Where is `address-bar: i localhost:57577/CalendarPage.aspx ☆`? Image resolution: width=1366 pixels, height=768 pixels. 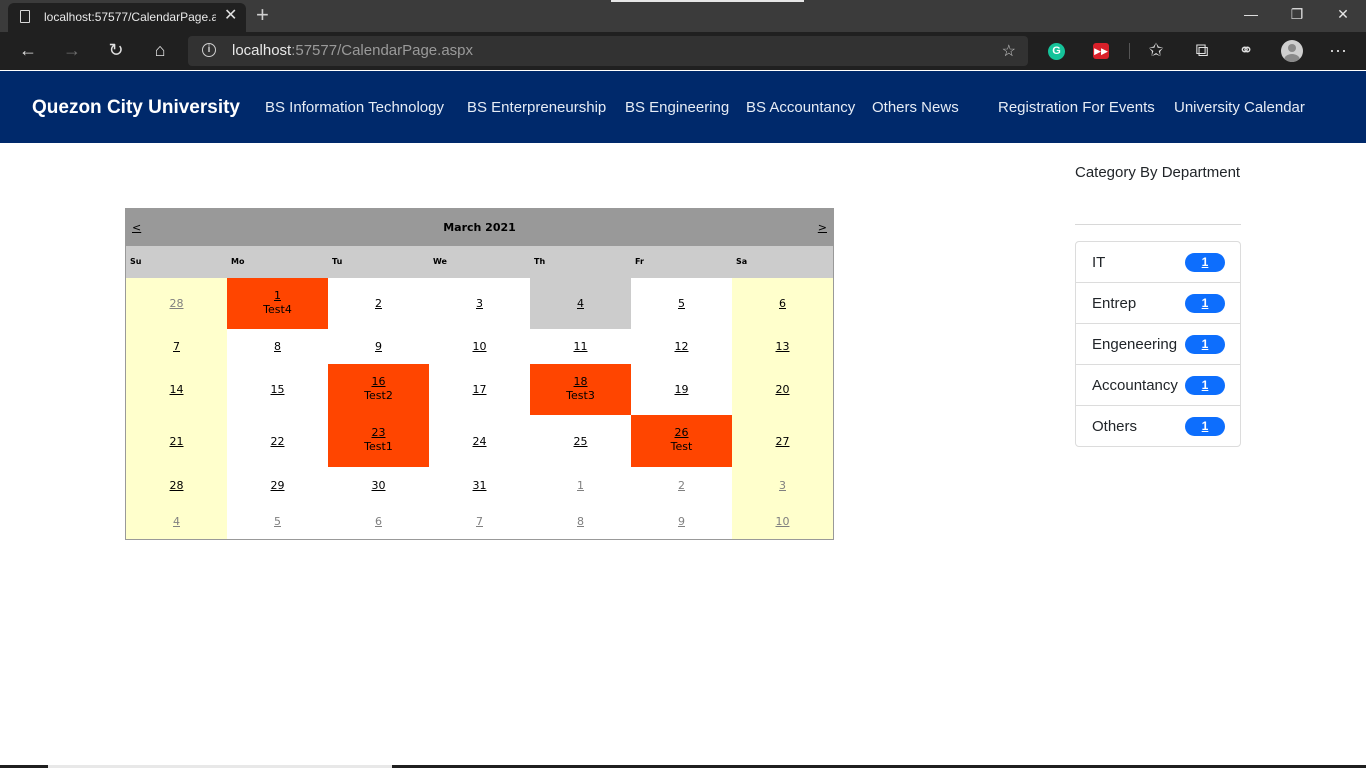
address-bar: i localhost:57577/CalendarPage.aspx ☆ is located at coordinates (608, 51).